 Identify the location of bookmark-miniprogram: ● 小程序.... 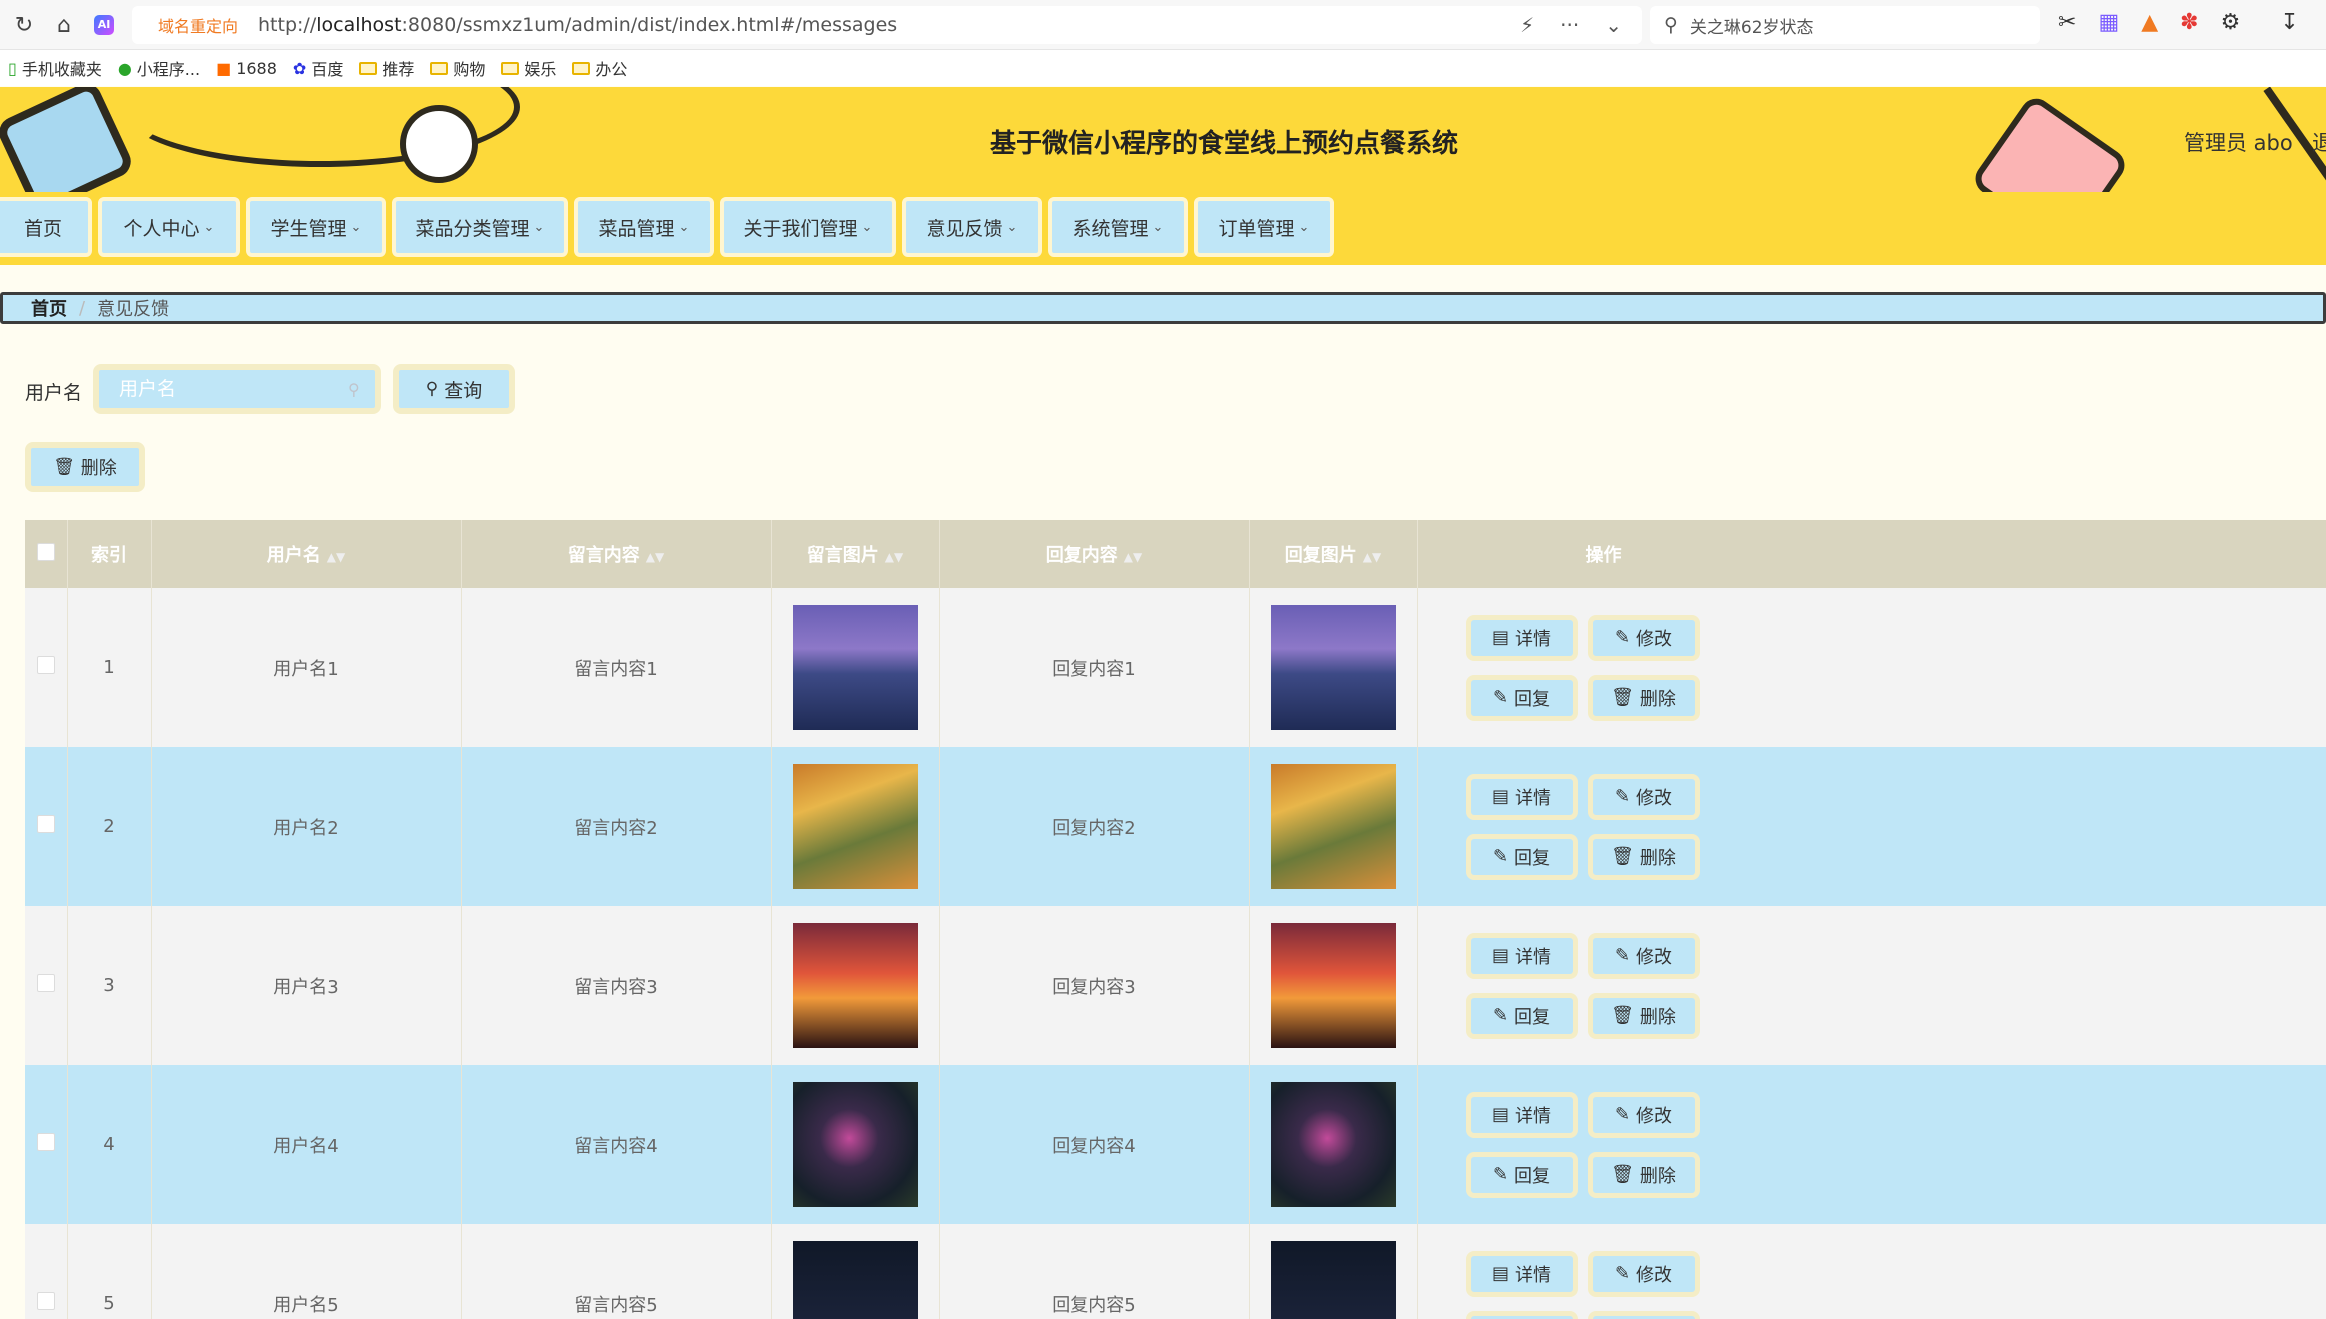
(159, 68).